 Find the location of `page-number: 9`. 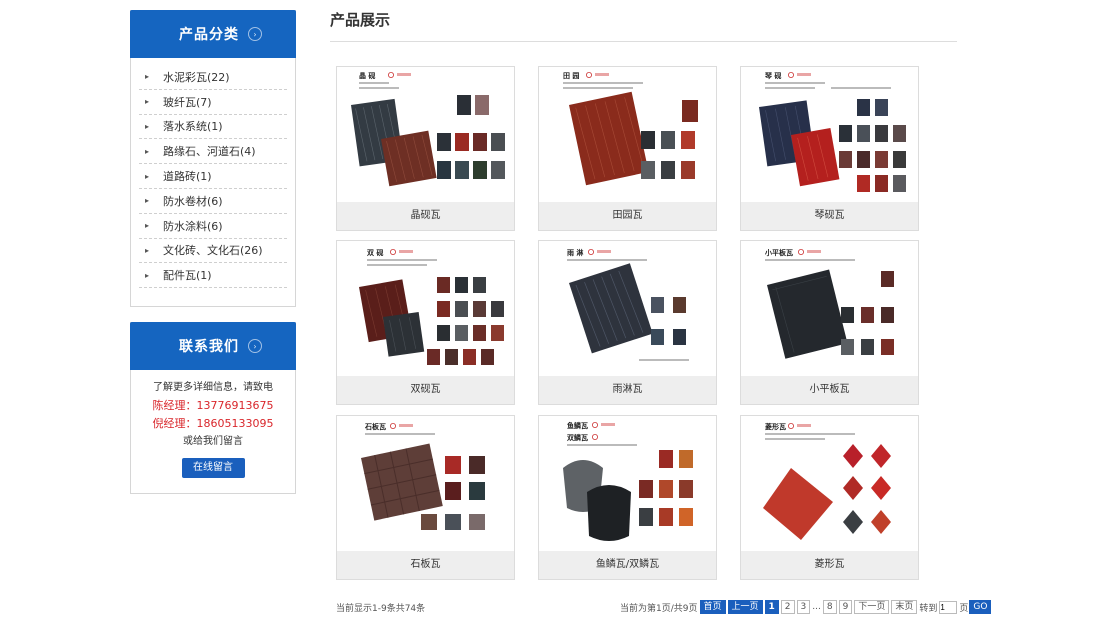

page-number: 9 is located at coordinates (845, 607).